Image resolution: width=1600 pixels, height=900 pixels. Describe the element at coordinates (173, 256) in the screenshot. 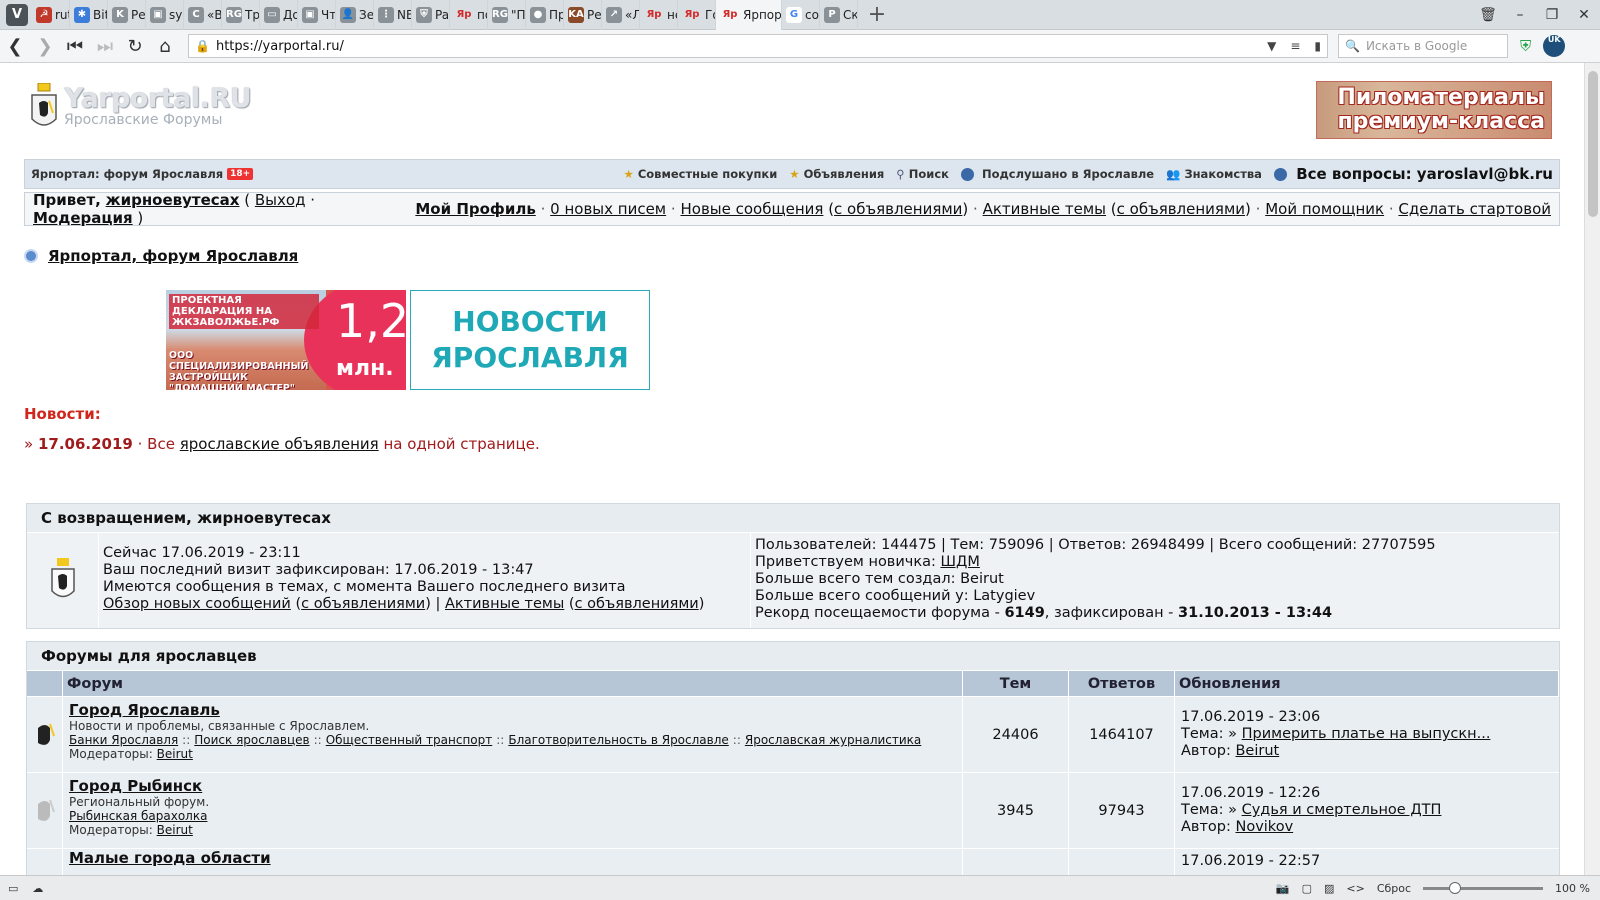

I see `breadcrumb-home-link: Ярпортал, форум Ярославля` at that location.